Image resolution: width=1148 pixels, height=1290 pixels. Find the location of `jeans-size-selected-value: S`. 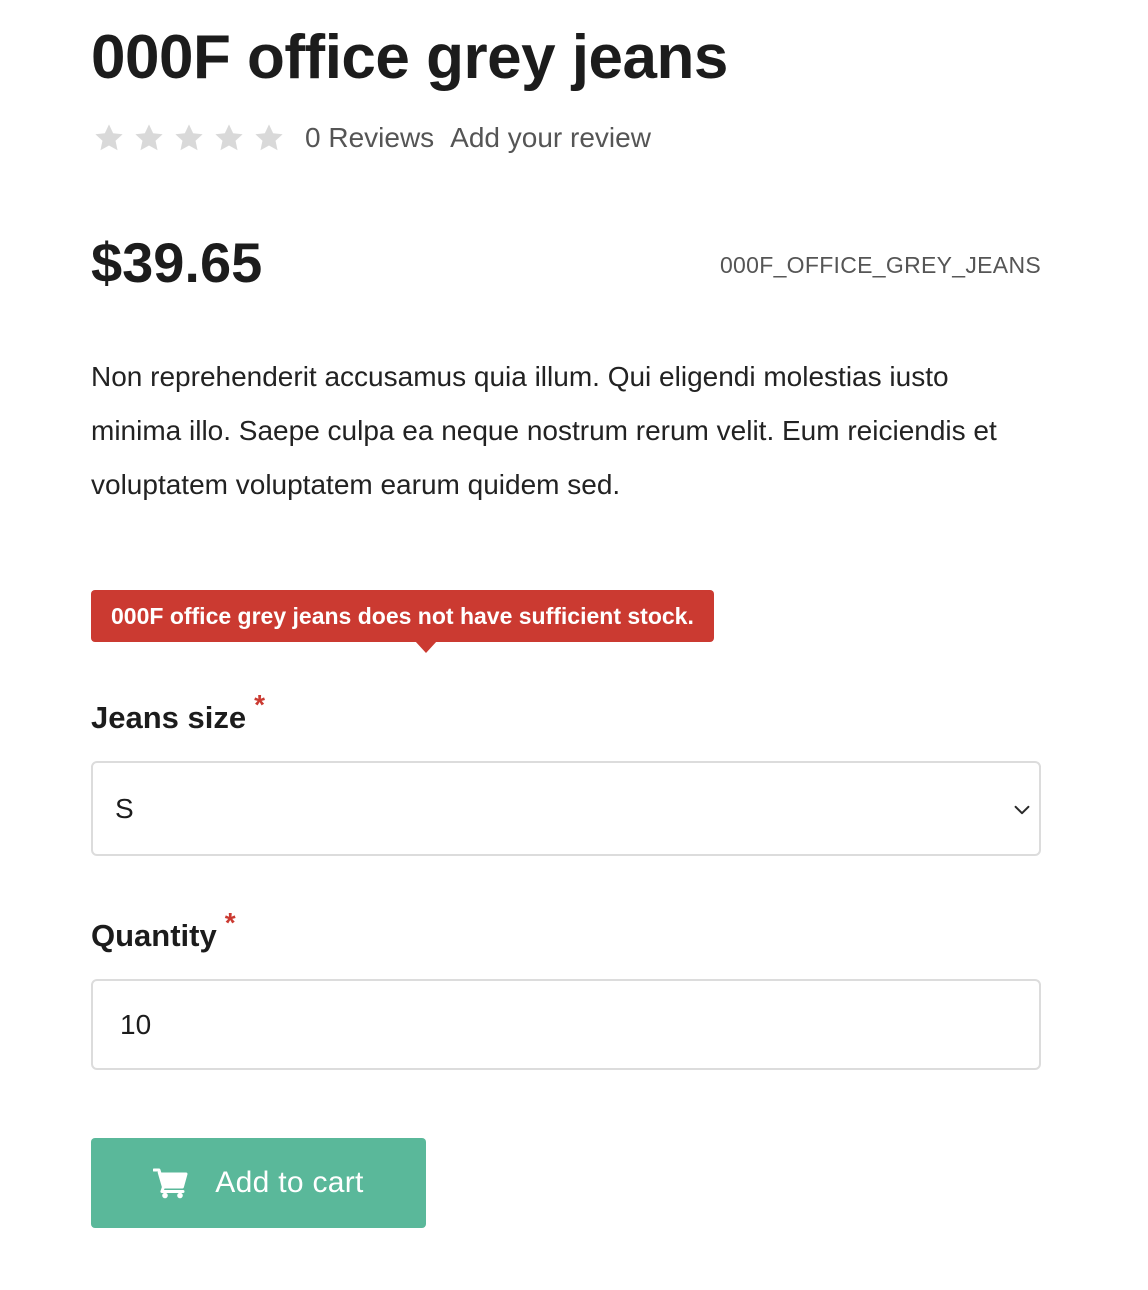

jeans-size-selected-value: S is located at coordinates (124, 808).